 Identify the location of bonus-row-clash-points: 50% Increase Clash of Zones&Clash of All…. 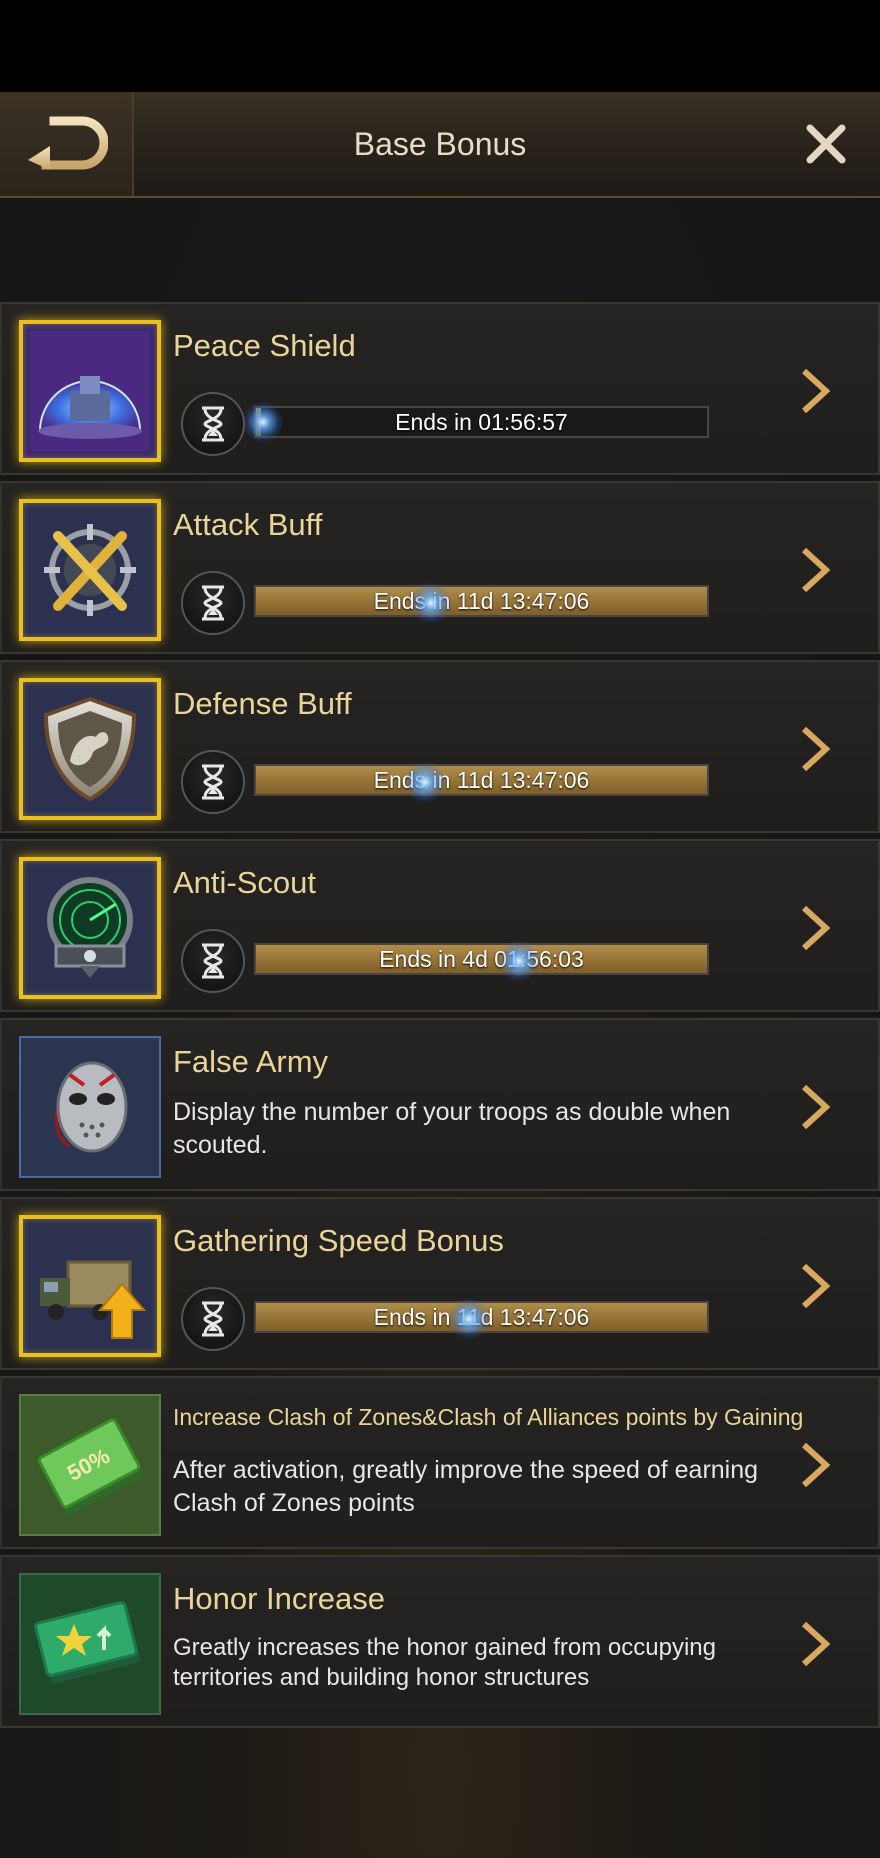
(440, 1462).